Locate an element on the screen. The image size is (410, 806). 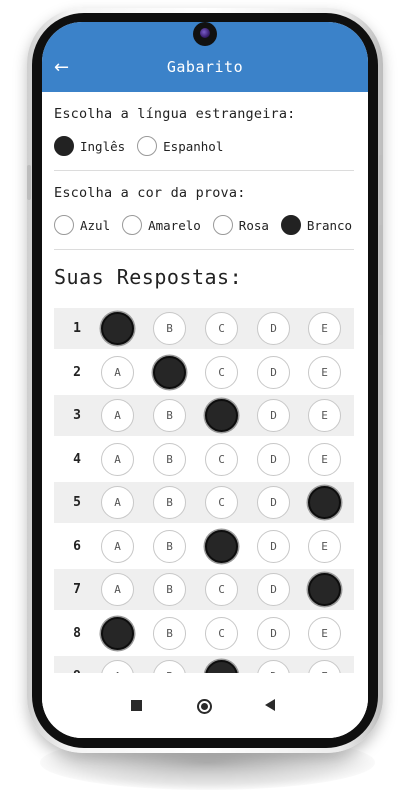
question-number: 4 is located at coordinates (77, 459).